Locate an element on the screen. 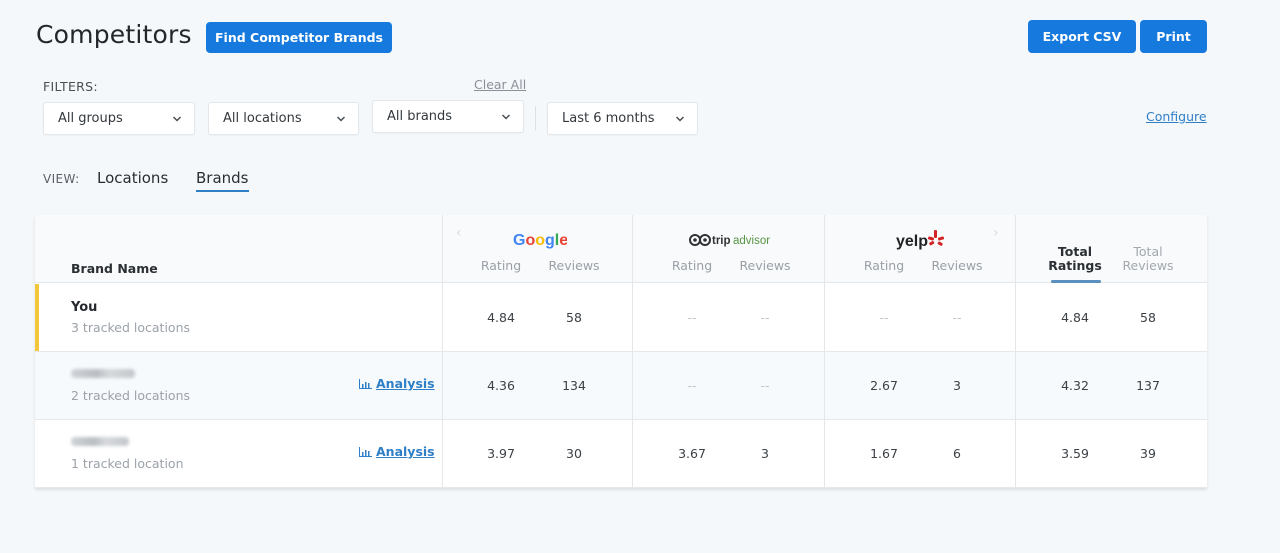 This screenshot has height=553, width=1280. brands-select-value: All brands is located at coordinates (420, 116).